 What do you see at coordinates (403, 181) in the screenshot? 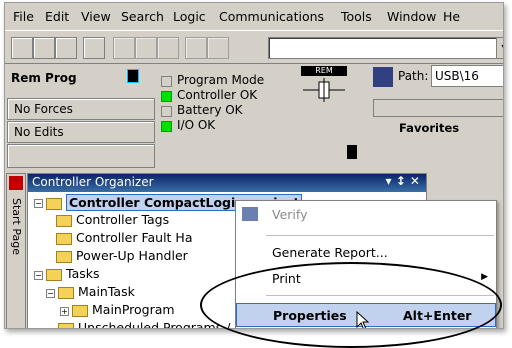
I see `panel-controls: ▾ ↕ ✕` at bounding box center [403, 181].